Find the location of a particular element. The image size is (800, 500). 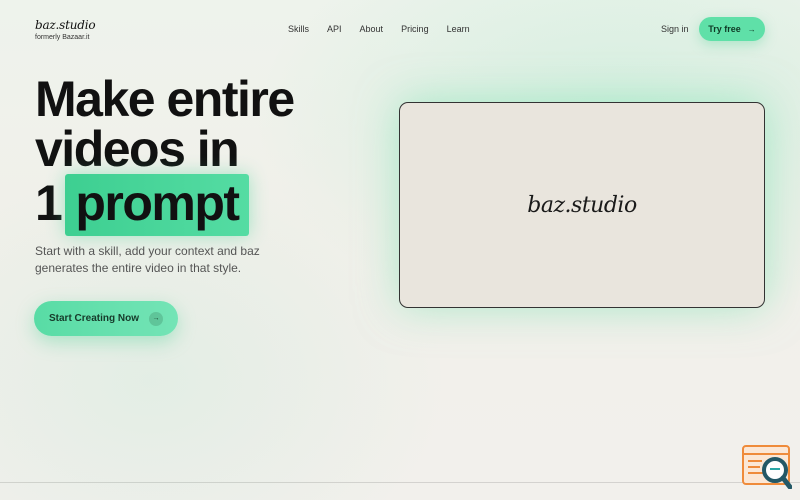

nav-item-learn: Learn is located at coordinates (458, 29).